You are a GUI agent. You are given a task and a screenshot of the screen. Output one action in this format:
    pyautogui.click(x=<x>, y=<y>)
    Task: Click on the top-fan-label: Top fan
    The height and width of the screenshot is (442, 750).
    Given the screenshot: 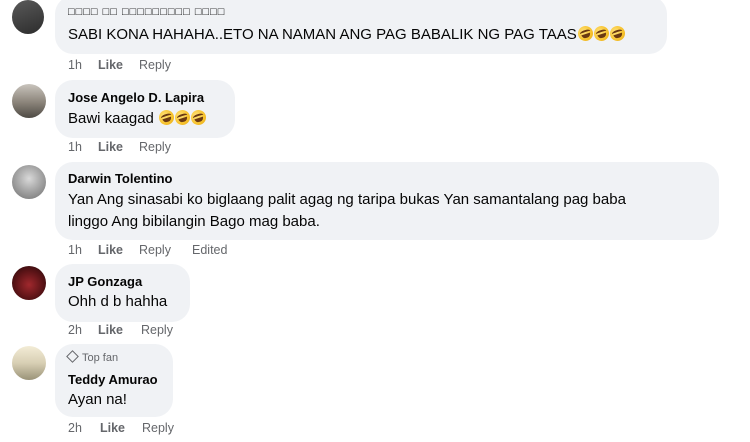 What is the action you would take?
    pyautogui.click(x=100, y=358)
    